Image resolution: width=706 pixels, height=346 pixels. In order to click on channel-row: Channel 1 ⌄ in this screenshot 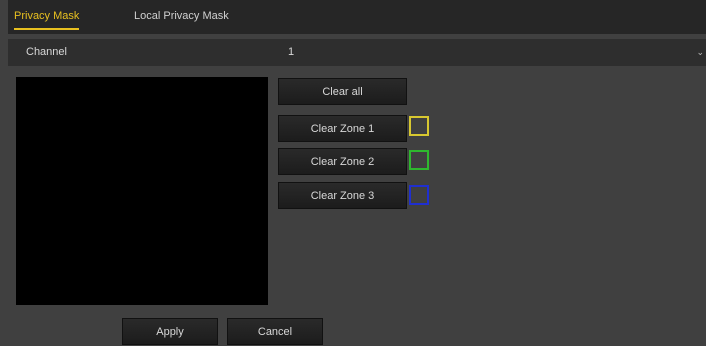, I will do `click(357, 52)`.